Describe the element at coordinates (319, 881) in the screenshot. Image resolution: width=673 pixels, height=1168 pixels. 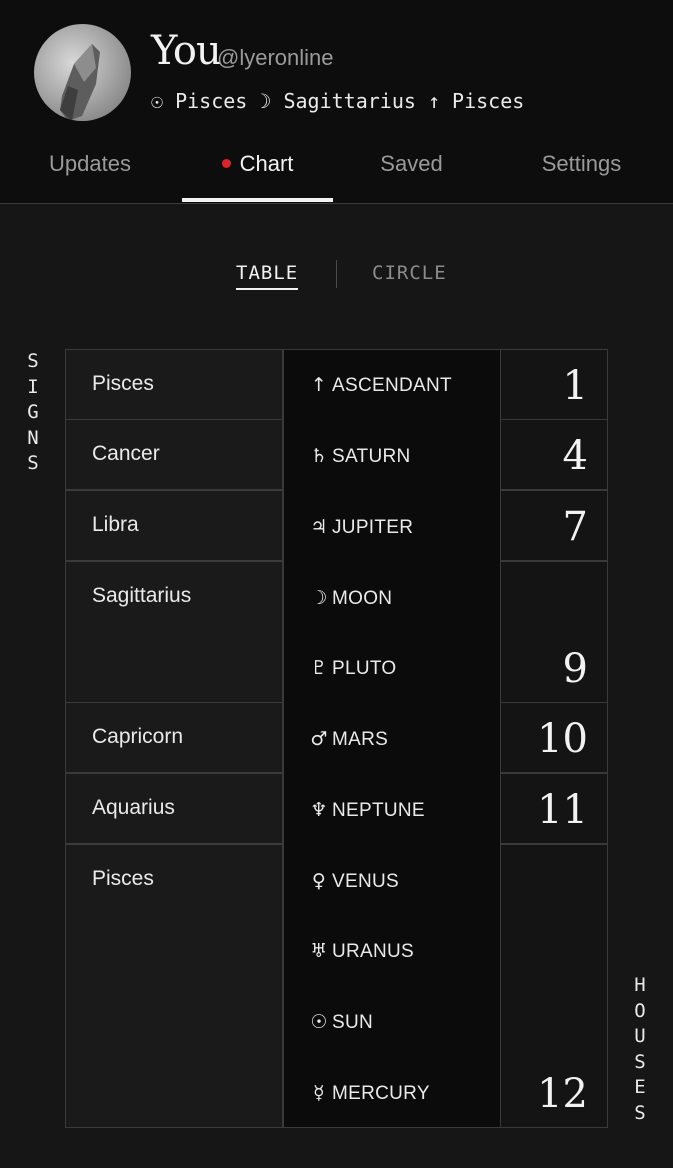
I see `venus-icon: ♀` at that location.